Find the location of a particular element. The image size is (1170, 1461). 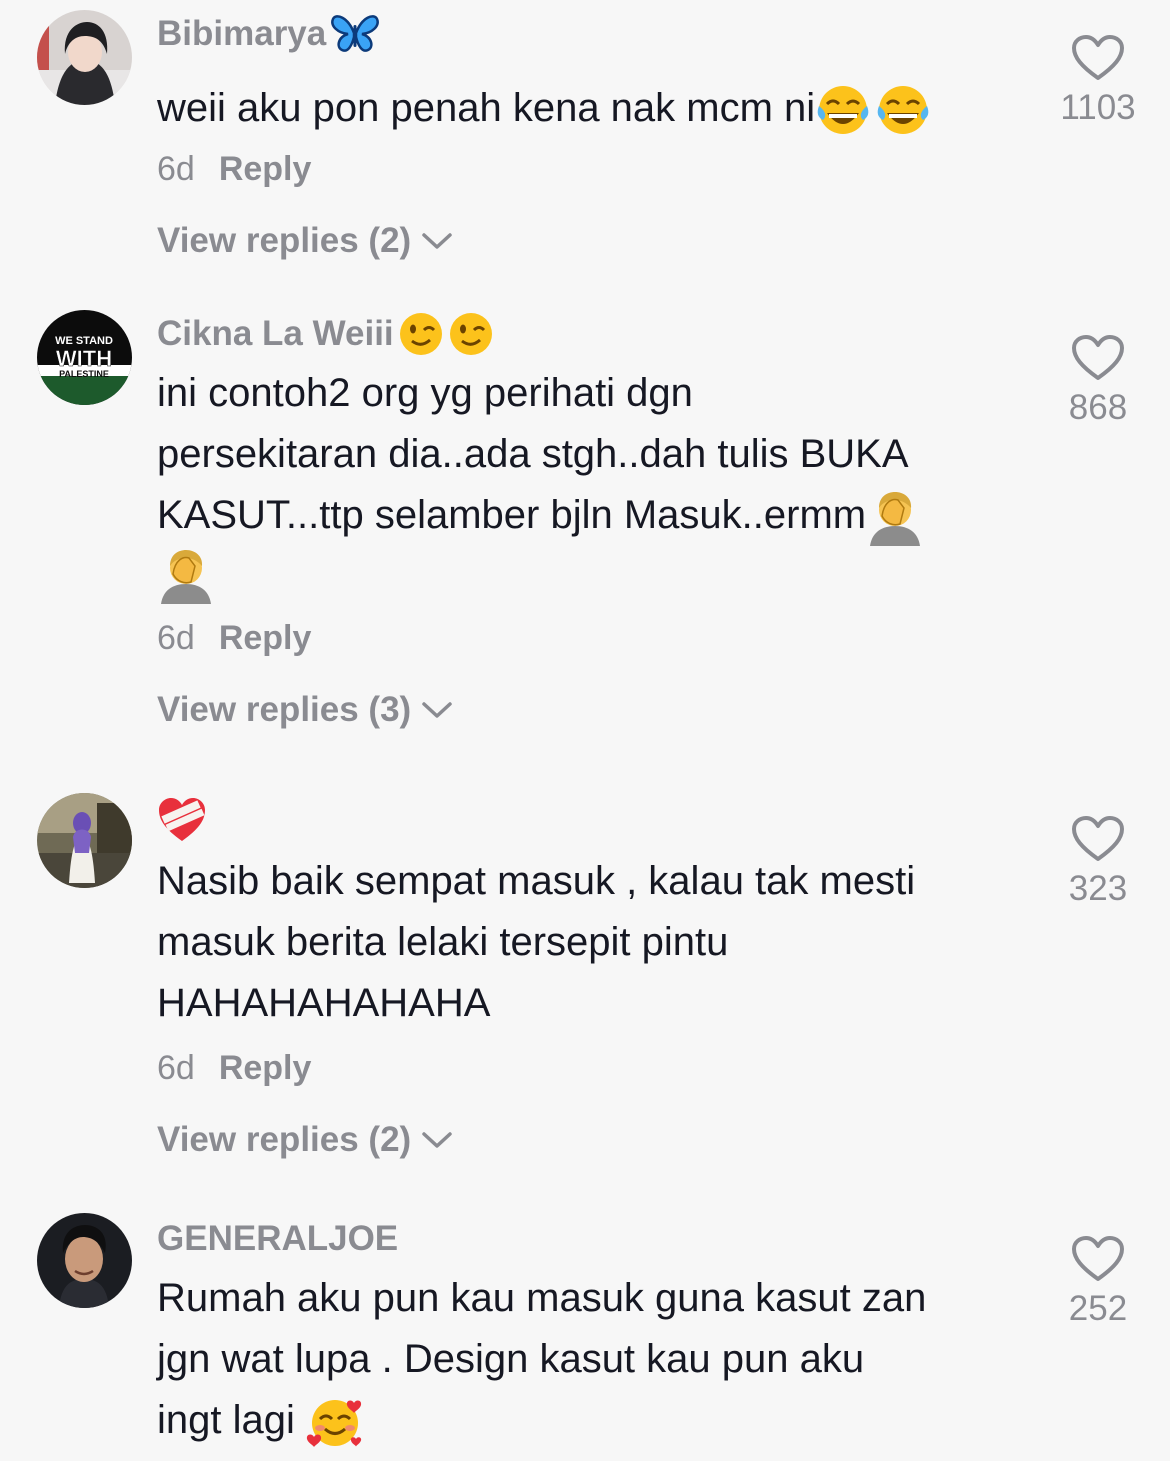

avatar: WE STAND WITH PALESTINE is located at coordinates (84, 357).